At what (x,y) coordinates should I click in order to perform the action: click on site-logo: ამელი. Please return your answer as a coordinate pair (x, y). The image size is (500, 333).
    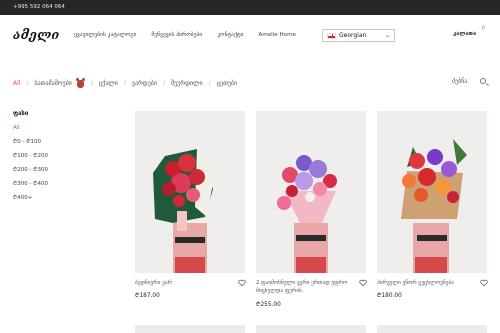
    Looking at the image, I should click on (36, 34).